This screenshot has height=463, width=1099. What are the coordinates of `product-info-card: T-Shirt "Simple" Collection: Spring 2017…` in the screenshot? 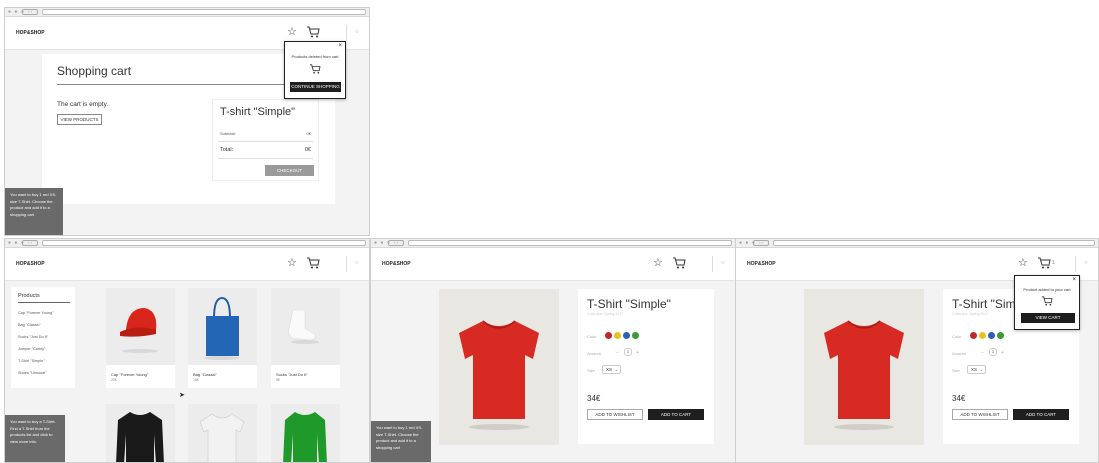 It's located at (646, 366).